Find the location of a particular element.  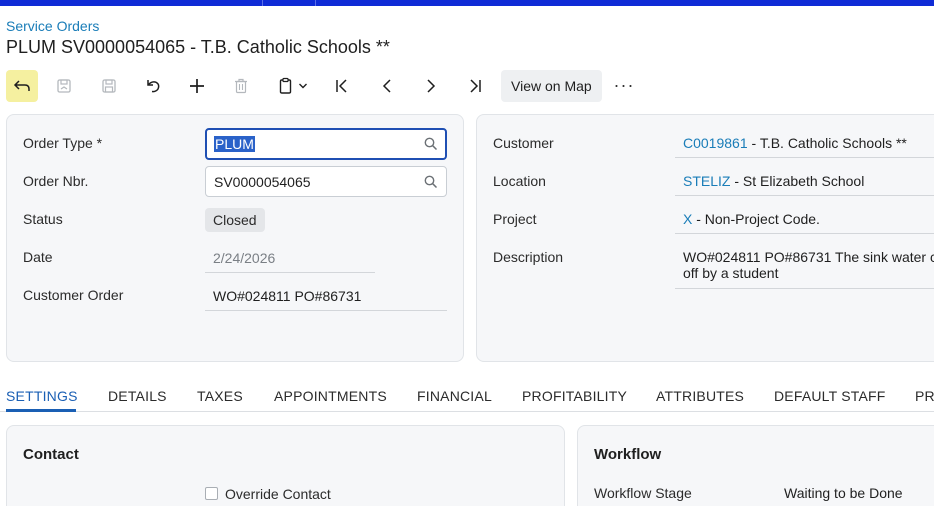

tab-overflow: PR is located at coordinates (924, 396).